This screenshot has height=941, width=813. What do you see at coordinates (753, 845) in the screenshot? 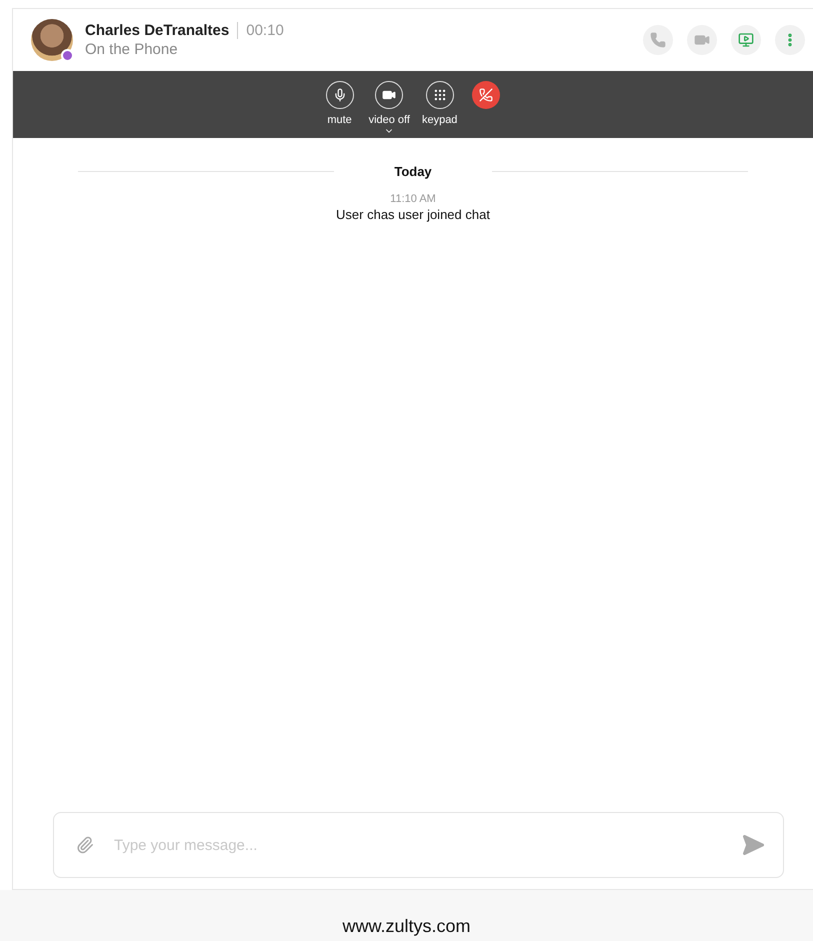
I see `send-icon` at bounding box center [753, 845].